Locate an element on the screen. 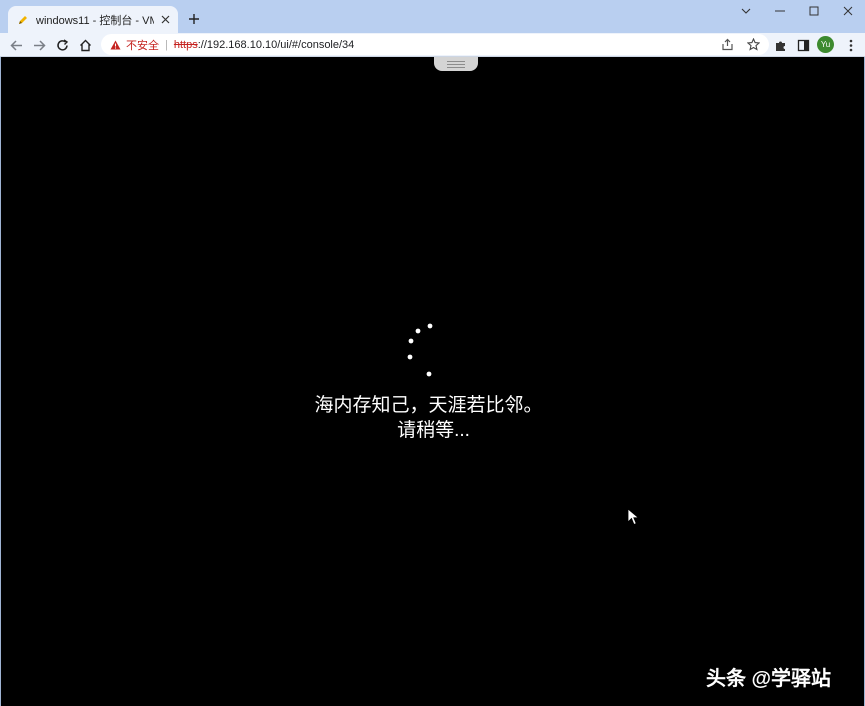  kebab-menu-icon is located at coordinates (851, 45).